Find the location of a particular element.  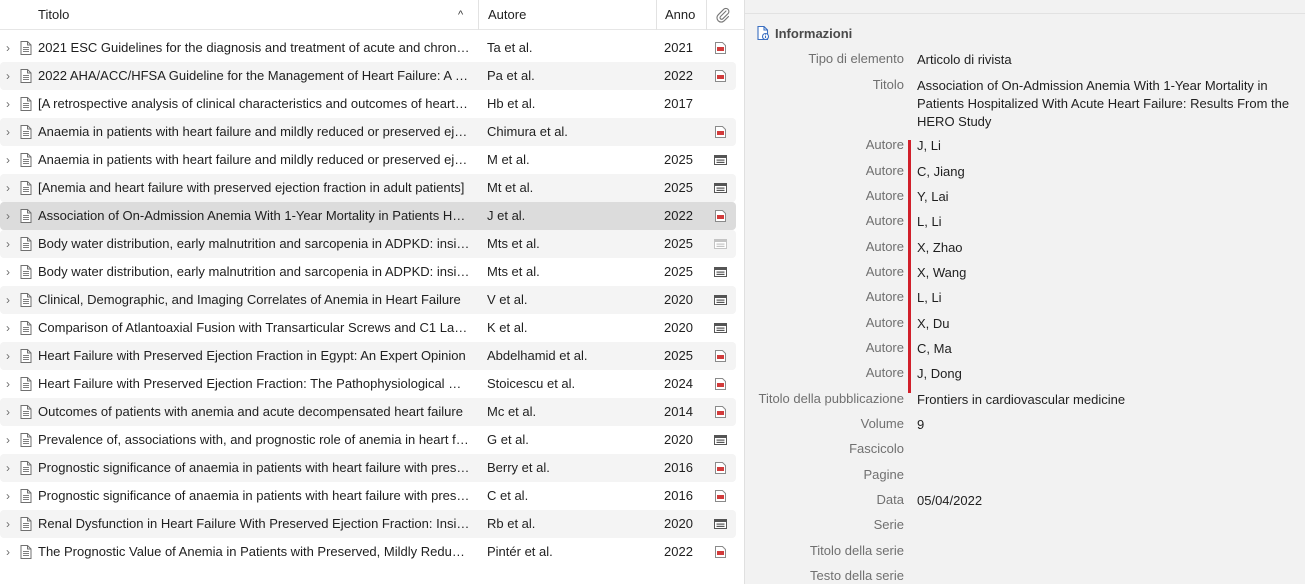

item-author: Ta et al. is located at coordinates (510, 47).